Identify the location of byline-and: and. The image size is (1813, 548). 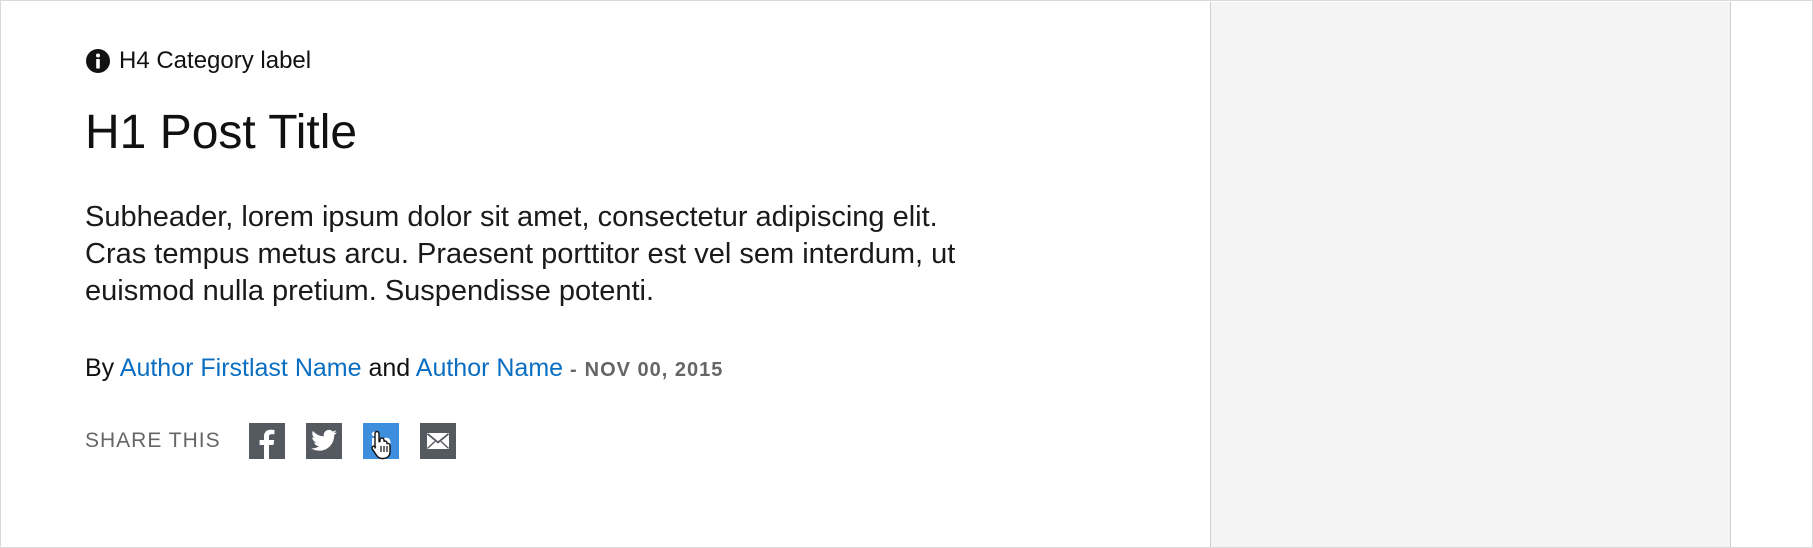
(389, 368).